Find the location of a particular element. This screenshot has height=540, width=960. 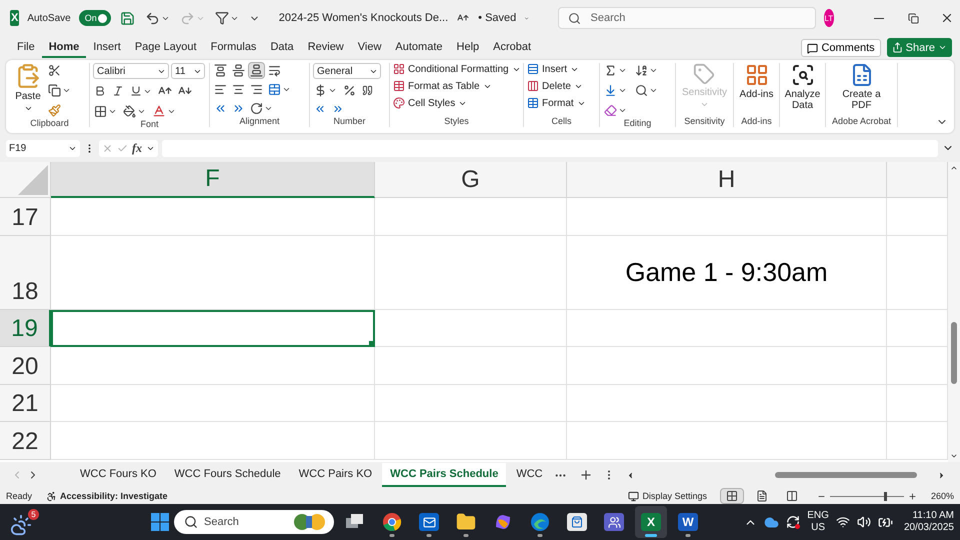

row-header: 18 is located at coordinates (25, 273).